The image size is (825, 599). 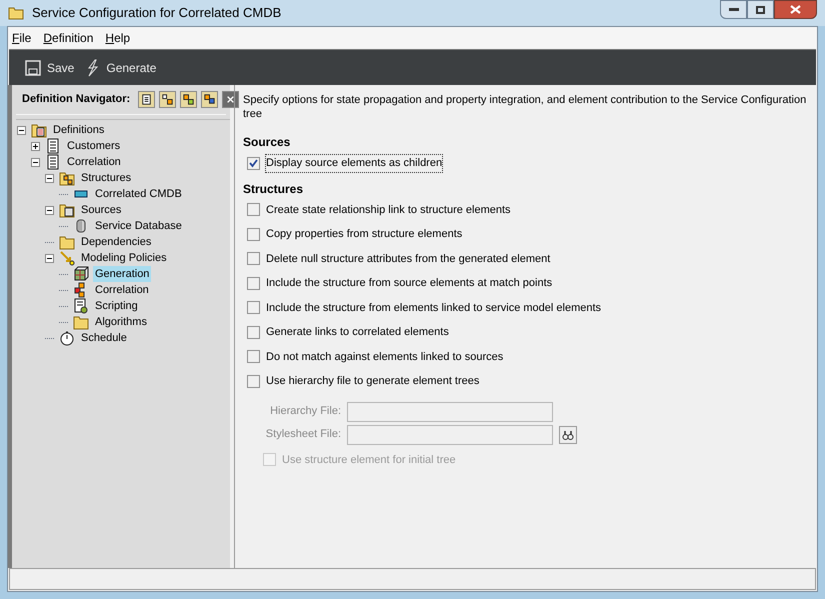 What do you see at coordinates (121, 322) in the screenshot?
I see `tree-item: Algorithms` at bounding box center [121, 322].